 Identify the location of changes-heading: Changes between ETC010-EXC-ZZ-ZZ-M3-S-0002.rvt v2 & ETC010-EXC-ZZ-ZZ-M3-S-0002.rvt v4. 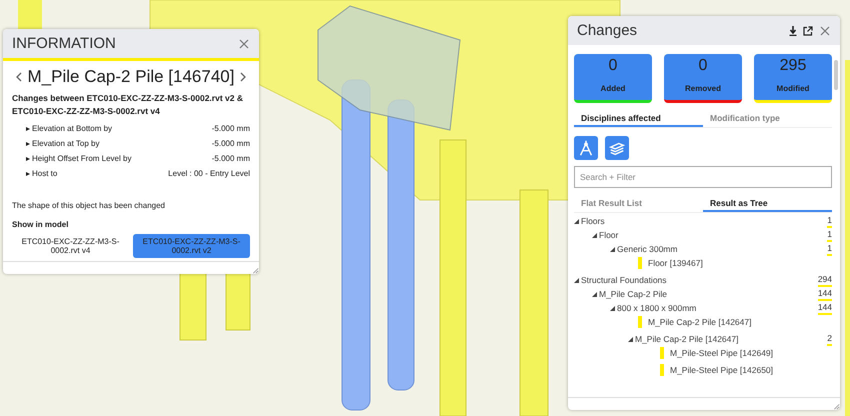
(128, 105).